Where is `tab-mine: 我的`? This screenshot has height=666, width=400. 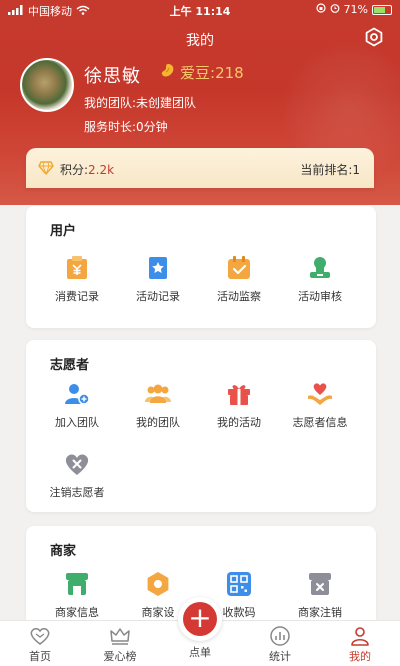
tab-mine: 我的 is located at coordinates (360, 644).